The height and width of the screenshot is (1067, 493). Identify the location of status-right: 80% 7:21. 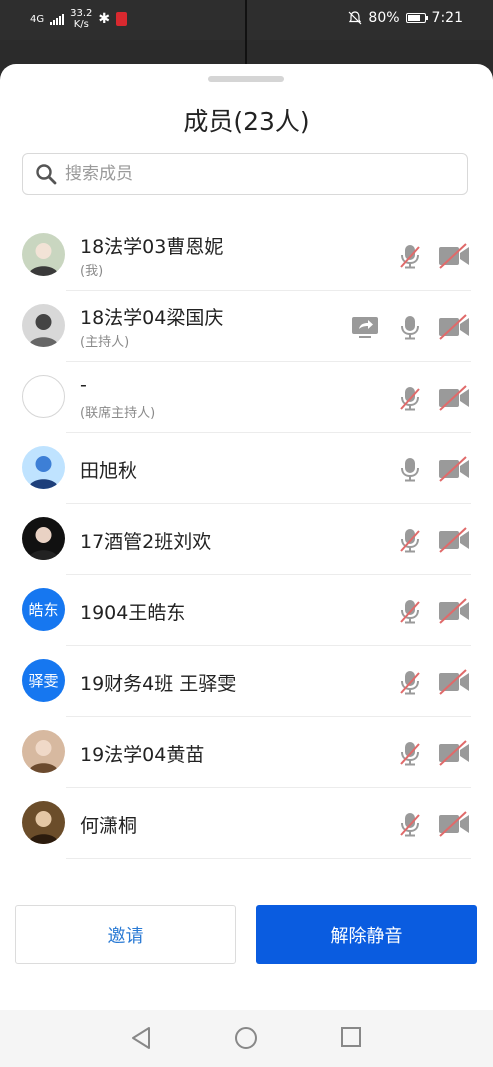
(405, 18).